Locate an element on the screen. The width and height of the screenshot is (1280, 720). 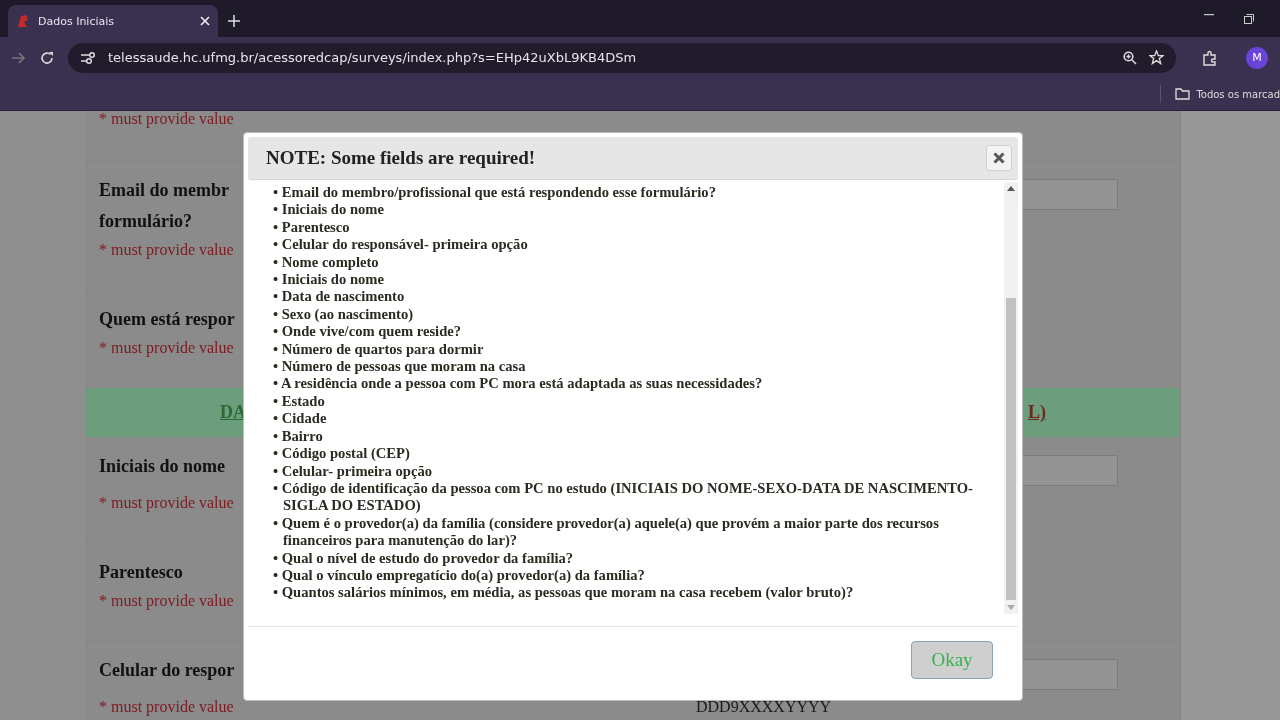
required-field-item: • Celular- primeira opção is located at coordinates (353, 471).